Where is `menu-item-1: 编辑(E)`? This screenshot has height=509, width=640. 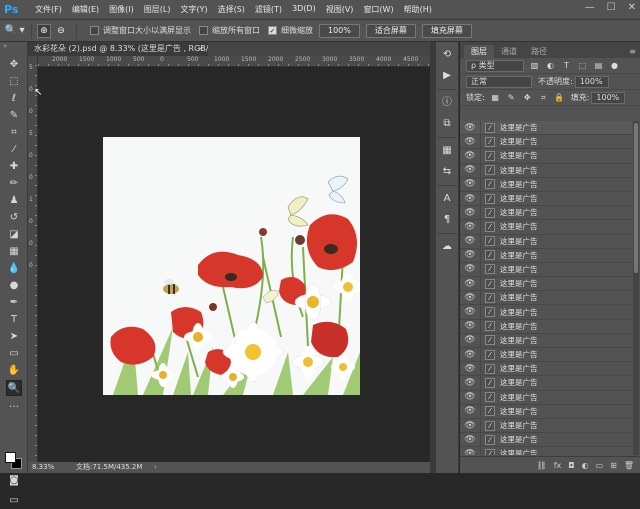
menu-item-1: 编辑(E) is located at coordinates (85, 9).